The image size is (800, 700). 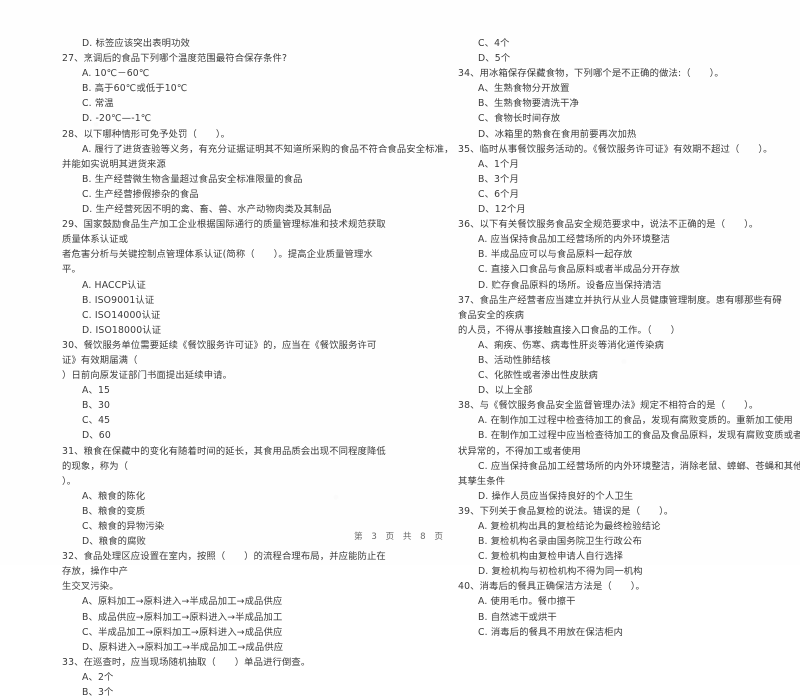 What do you see at coordinates (69, 481) in the screenshot?
I see `wrapped-text-line: ）。` at bounding box center [69, 481].